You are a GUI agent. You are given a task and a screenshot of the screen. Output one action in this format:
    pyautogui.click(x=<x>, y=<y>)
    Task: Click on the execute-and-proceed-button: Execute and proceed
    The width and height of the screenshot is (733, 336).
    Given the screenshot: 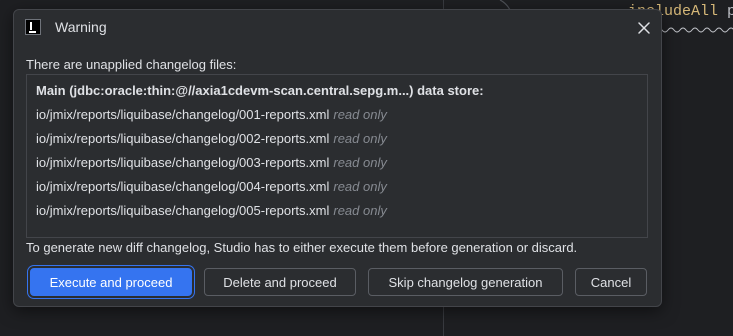 What is the action you would take?
    pyautogui.click(x=111, y=282)
    